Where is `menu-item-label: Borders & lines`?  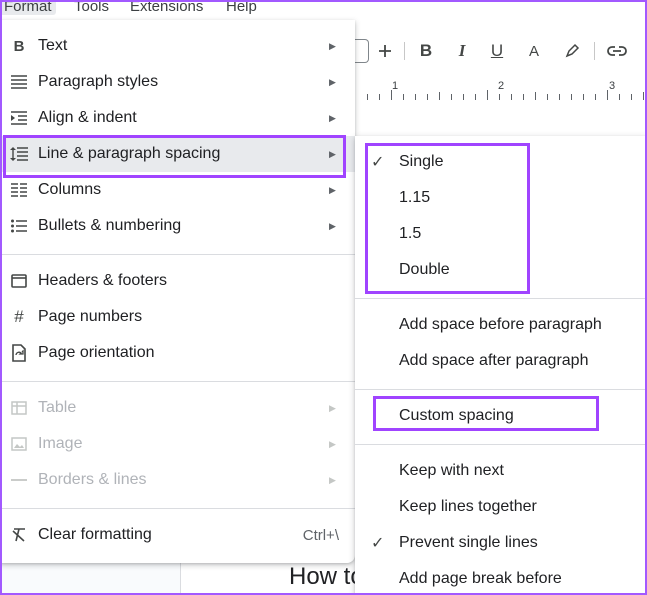 menu-item-label: Borders & lines is located at coordinates (92, 479).